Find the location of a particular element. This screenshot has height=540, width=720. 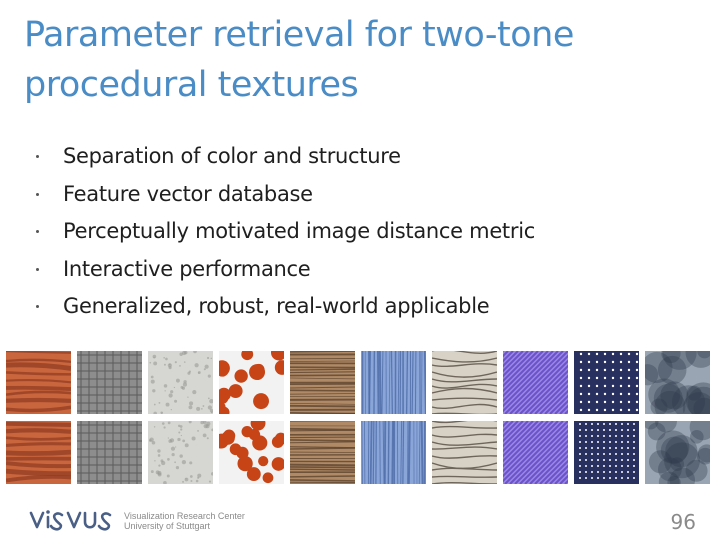

texture-thumbnail-granite-input is located at coordinates (180, 382).